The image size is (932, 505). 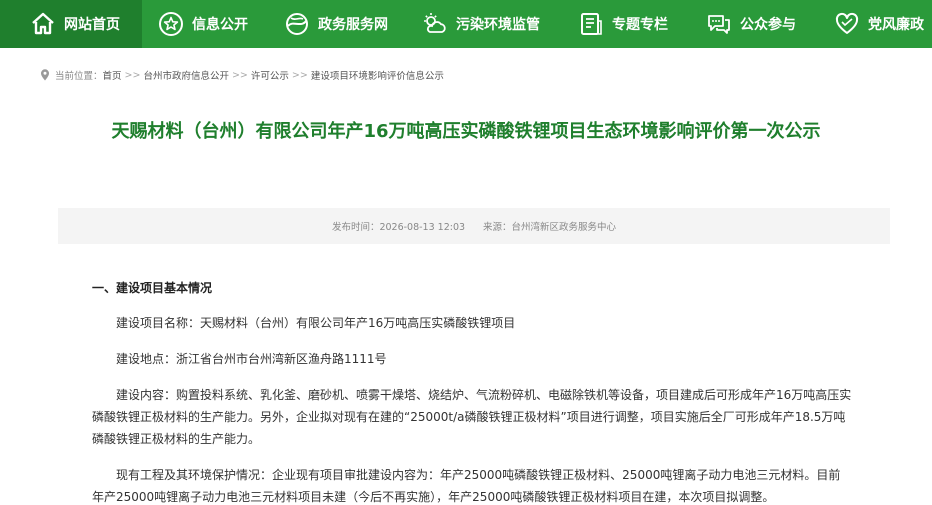 I want to click on nav-label: 专题专栏, so click(x=640, y=25).